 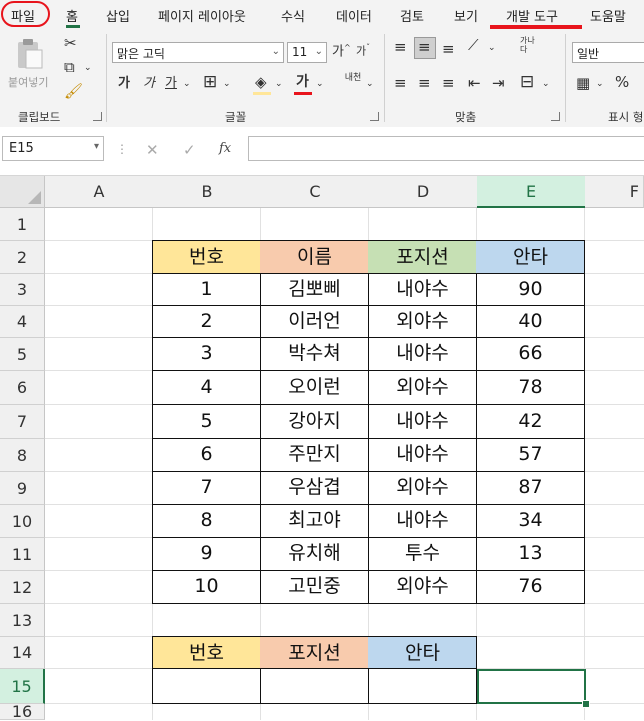 What do you see at coordinates (314, 387) in the screenshot?
I see `table-cell-name: 오이런` at bounding box center [314, 387].